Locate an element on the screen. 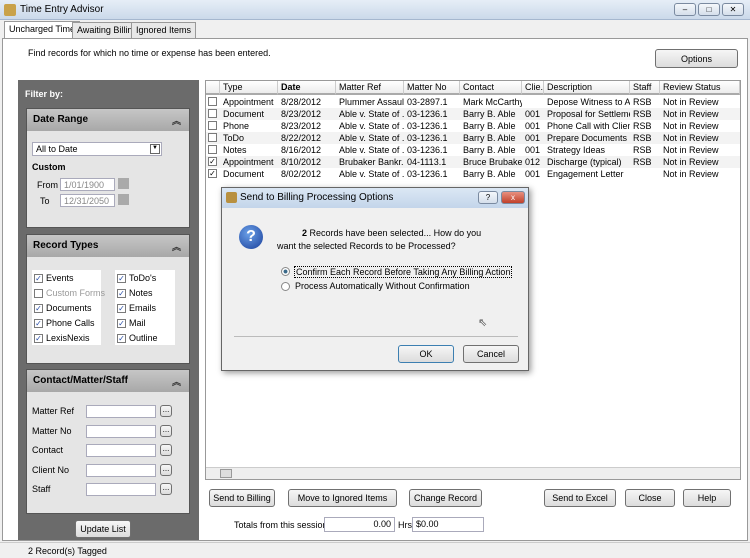 The width and height of the screenshot is (750, 558). send-to-billing-button: Send to Billing is located at coordinates (242, 498).